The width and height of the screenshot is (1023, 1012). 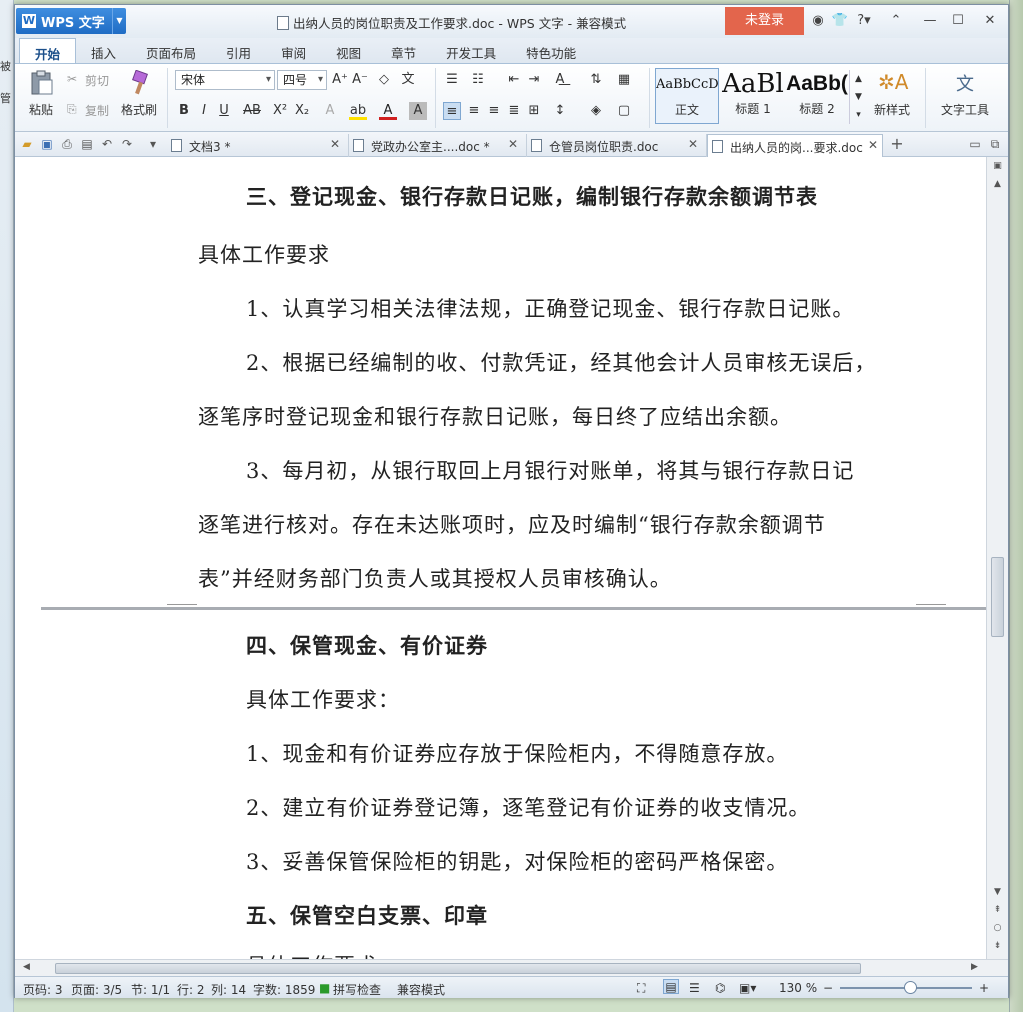 What do you see at coordinates (817, 96) in the screenshot?
I see `style-heading-2: AaBb( 标题 2` at bounding box center [817, 96].